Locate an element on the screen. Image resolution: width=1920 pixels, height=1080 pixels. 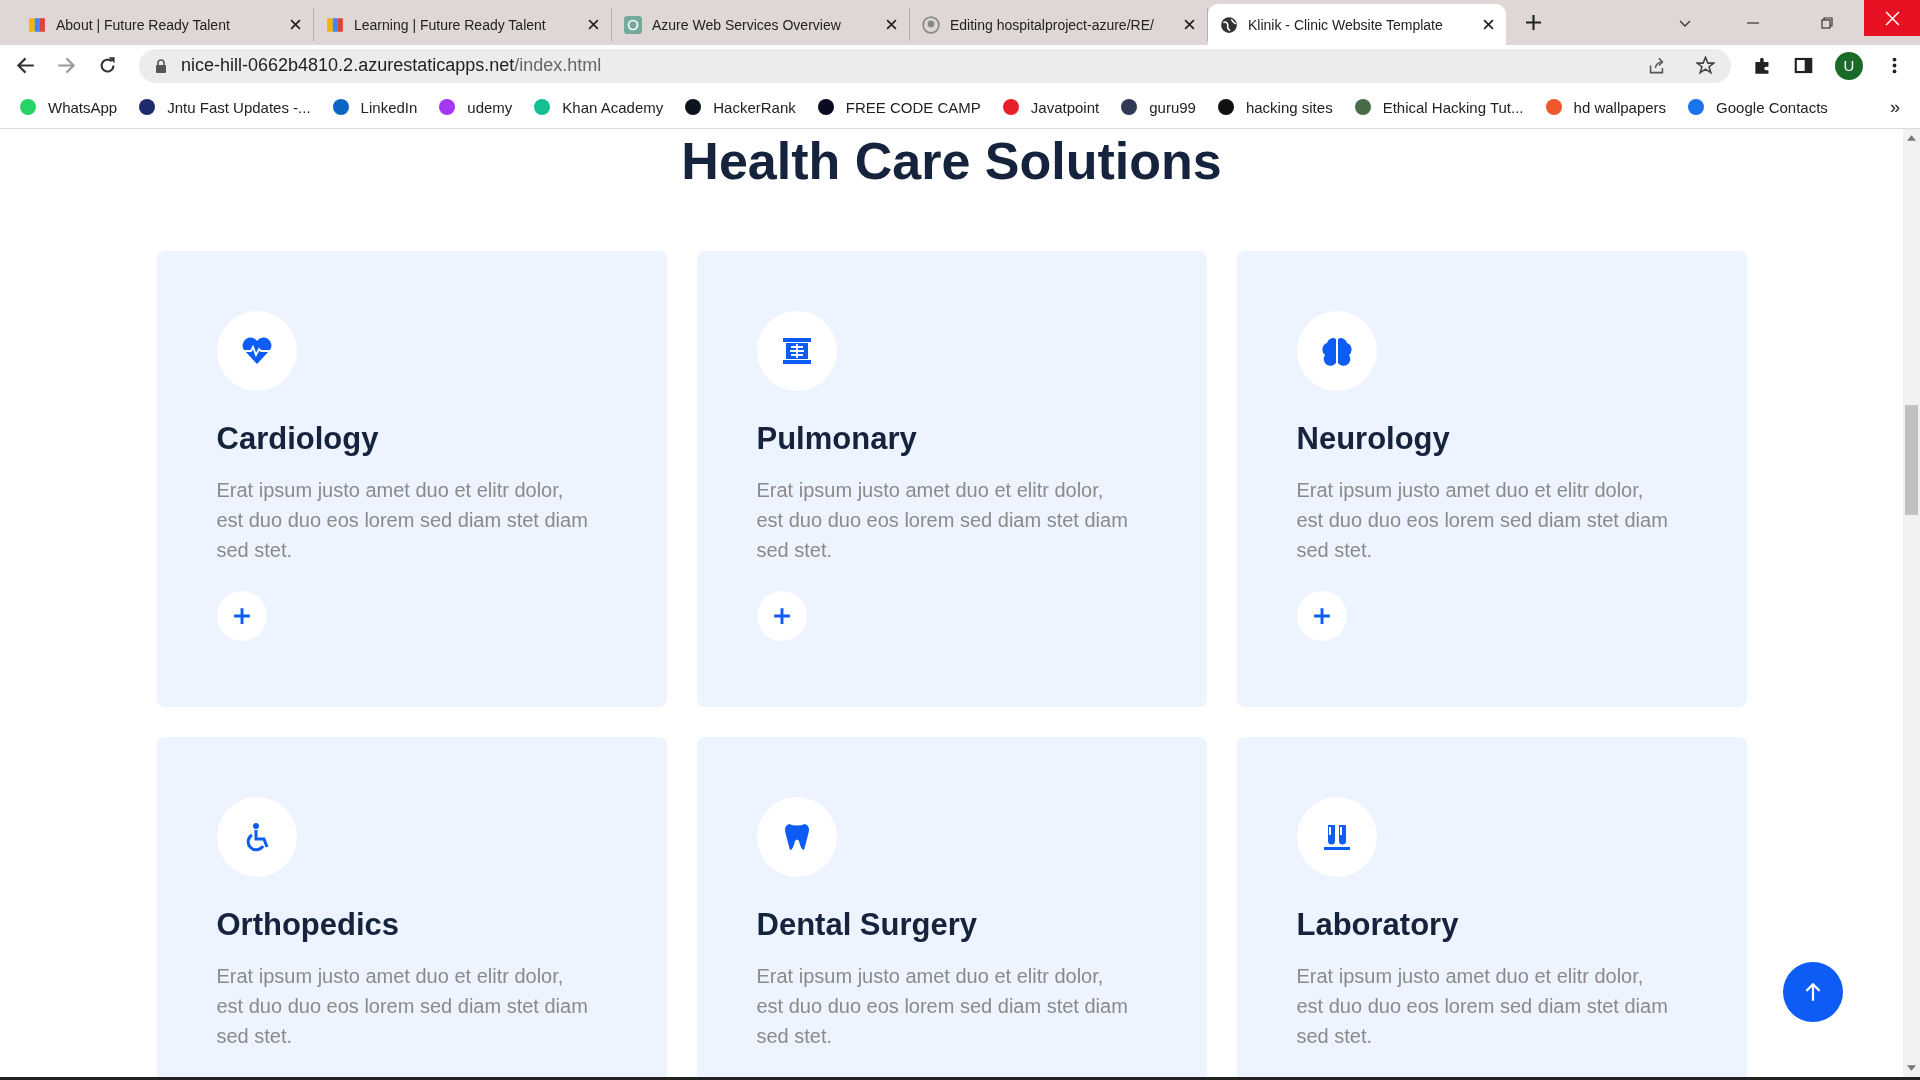
browser-tab: About | Future Ready Talent is located at coordinates (165, 24).